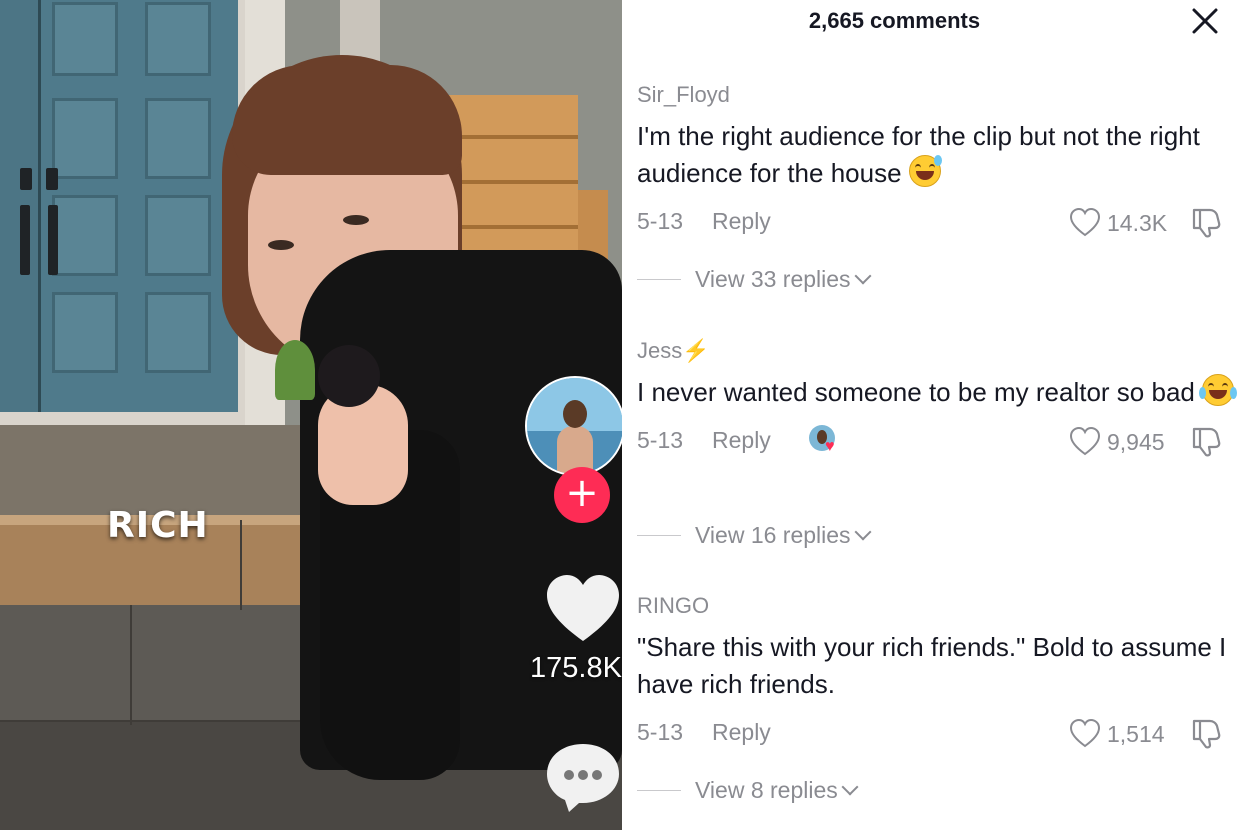 The height and width of the screenshot is (830, 1250). Describe the element at coordinates (1137, 222) in the screenshot. I see `comment-like-count: 14.3K` at that location.